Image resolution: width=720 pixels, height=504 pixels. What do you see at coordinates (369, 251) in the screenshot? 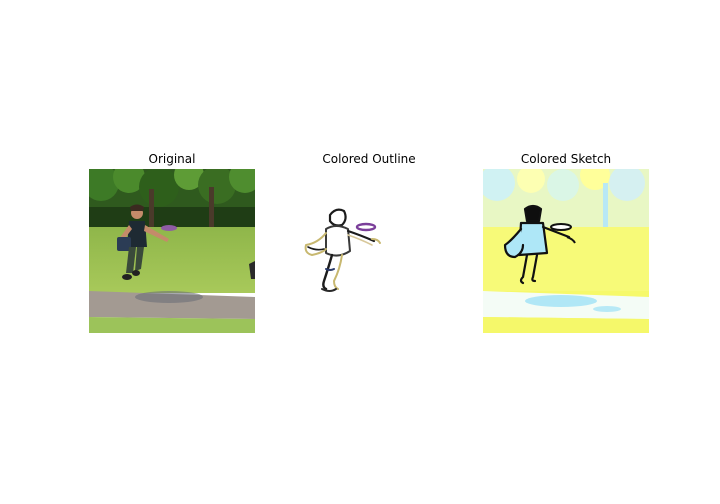
I see `colored-outline-image` at bounding box center [369, 251].